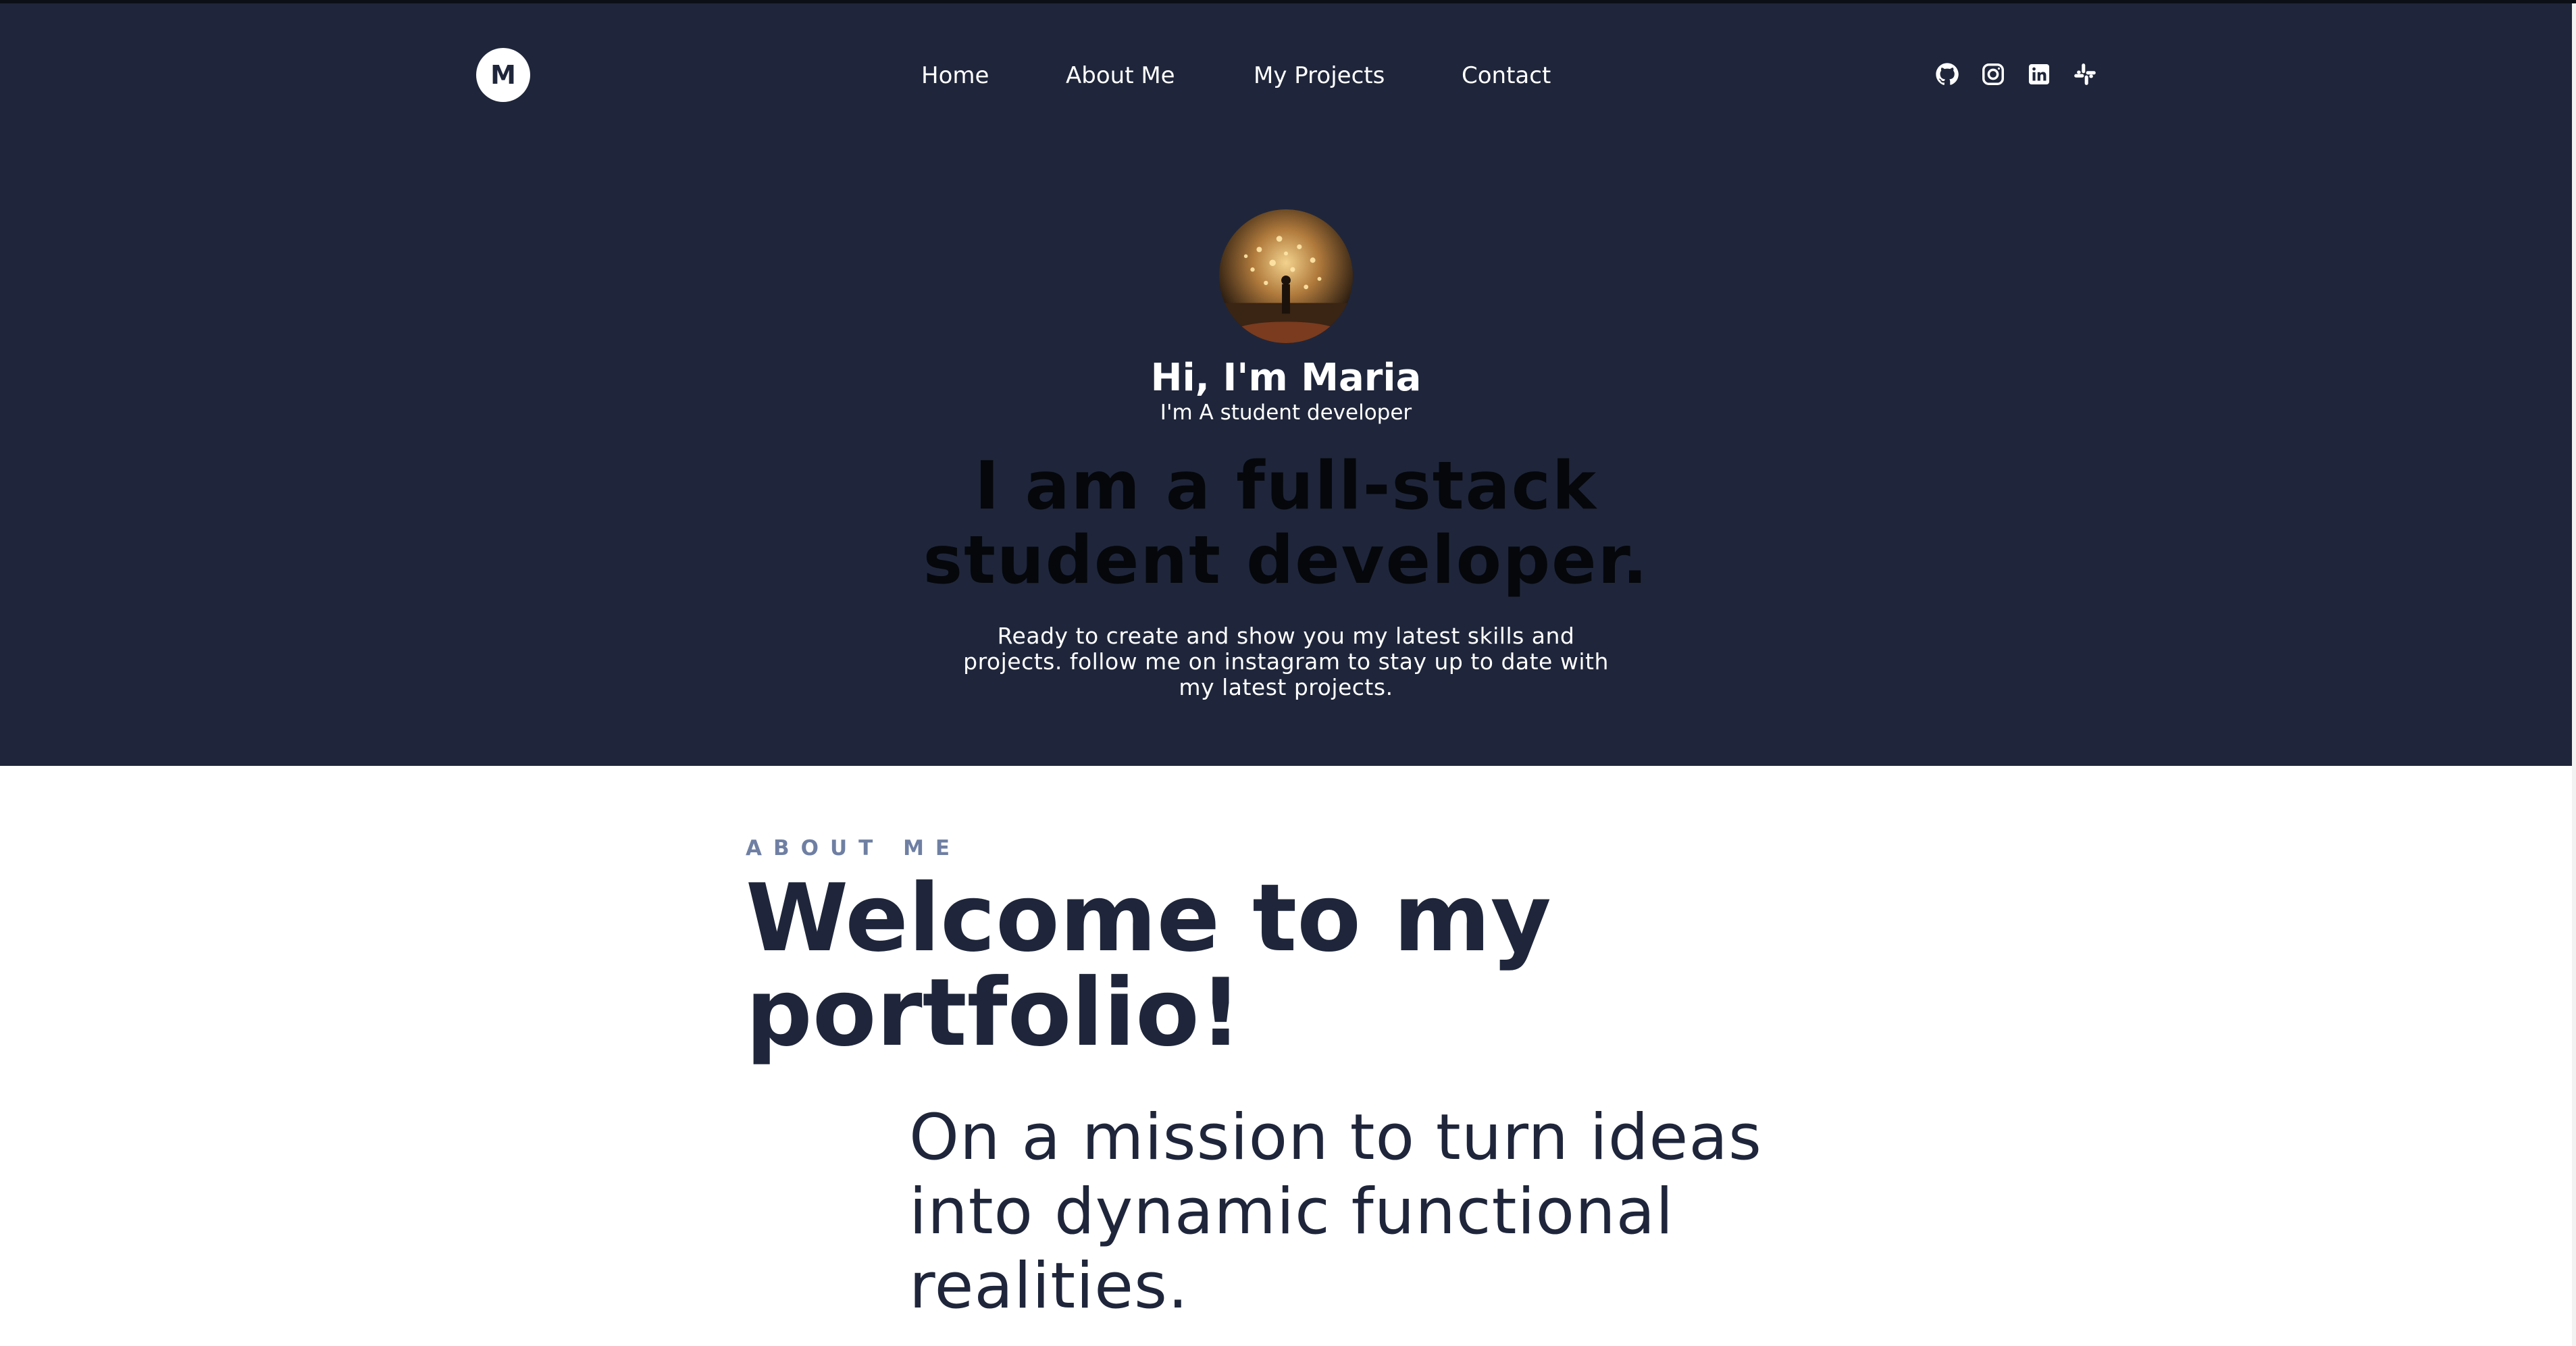 The image size is (2576, 1346). What do you see at coordinates (1947, 74) in the screenshot?
I see `github-icon` at bounding box center [1947, 74].